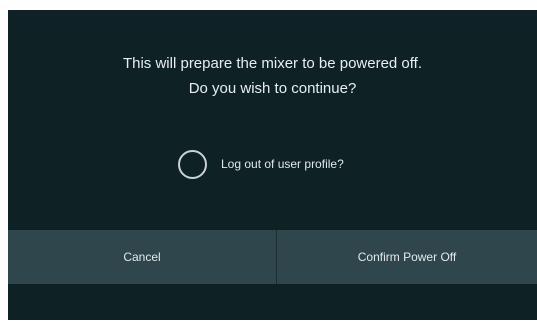 Image resolution: width=537 pixels, height=330 pixels. I want to click on message-line-2: Do you wish to continue?, so click(272, 88).